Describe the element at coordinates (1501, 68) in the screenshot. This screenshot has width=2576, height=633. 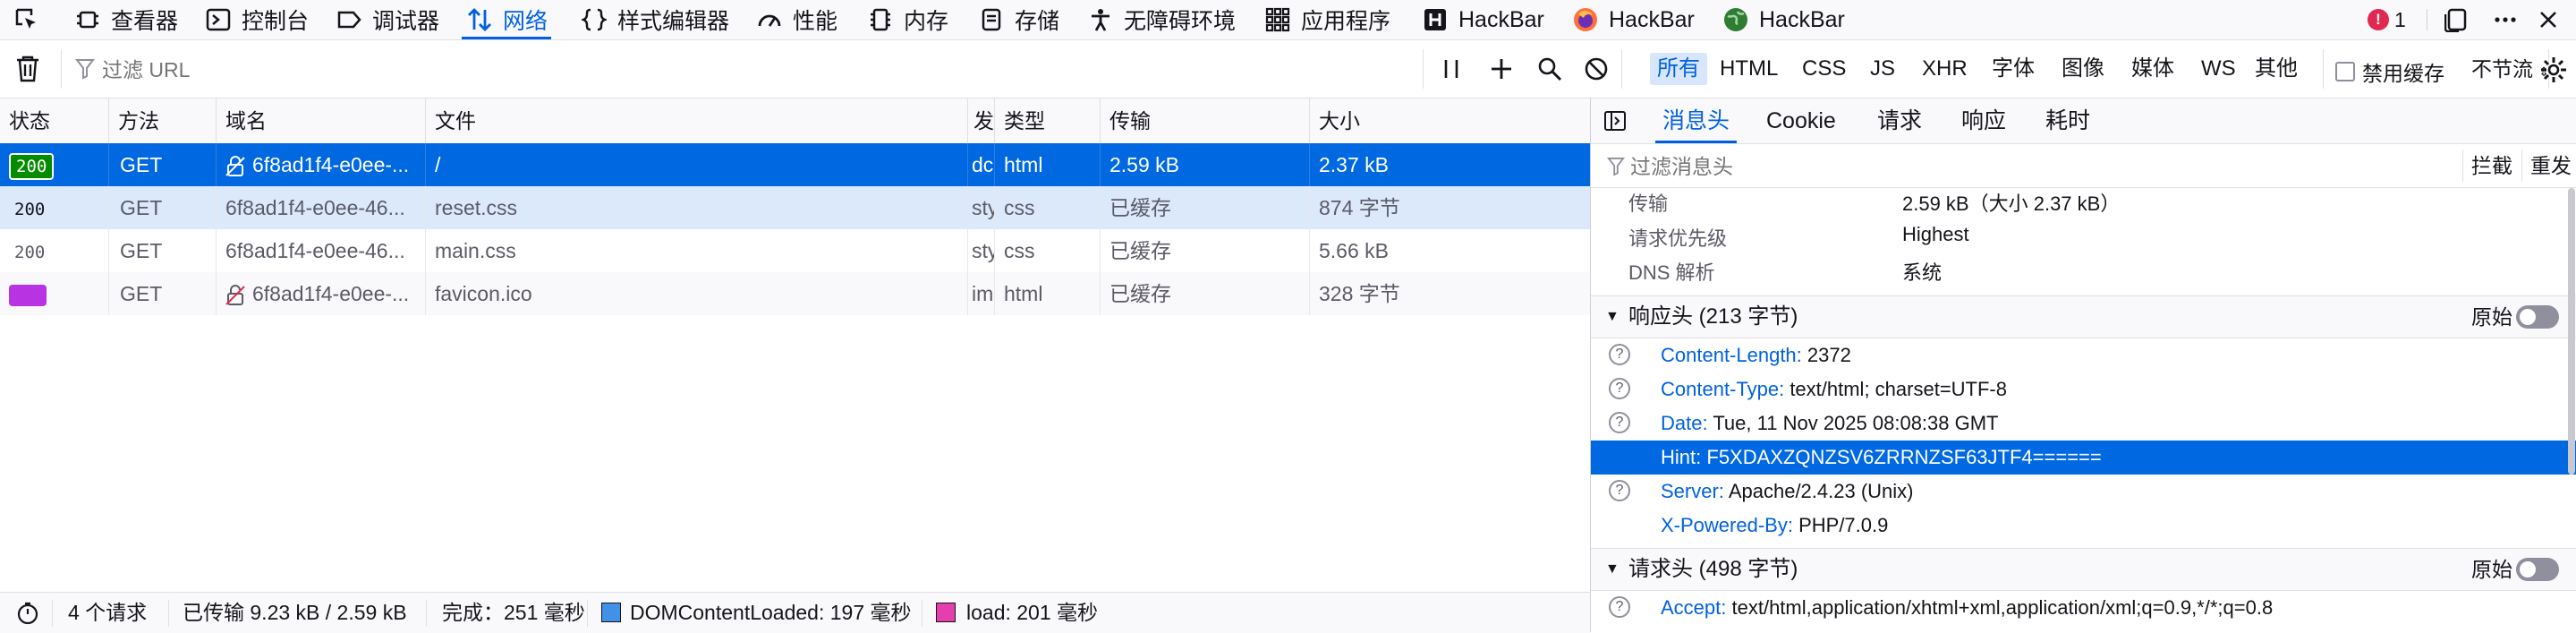
I see `new-request-button` at that location.